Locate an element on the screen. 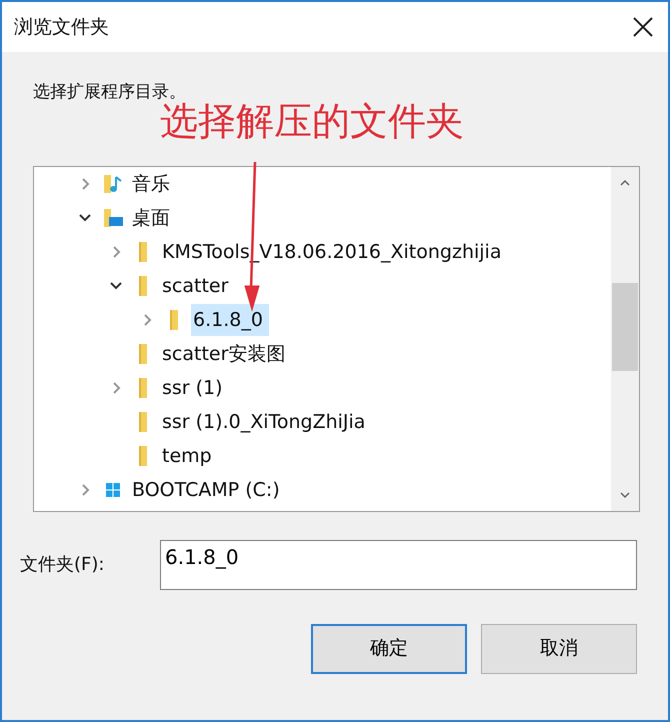  folder-input: 6.1.8_0 is located at coordinates (398, 565).